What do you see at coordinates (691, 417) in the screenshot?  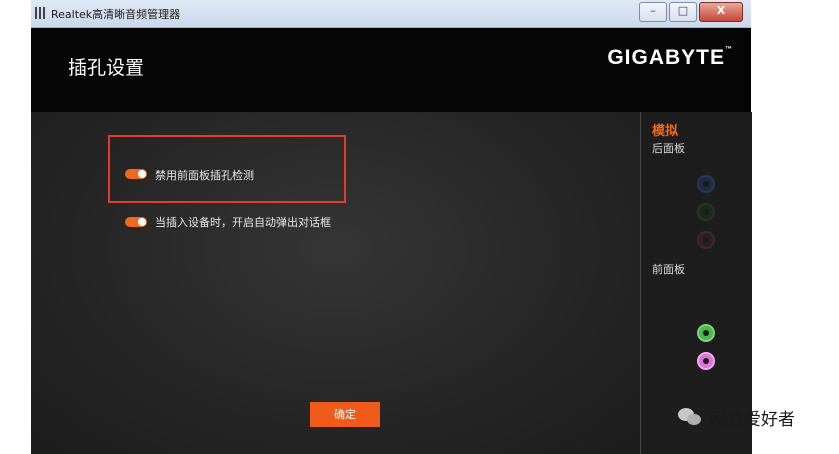 I see `wechat-icon` at bounding box center [691, 417].